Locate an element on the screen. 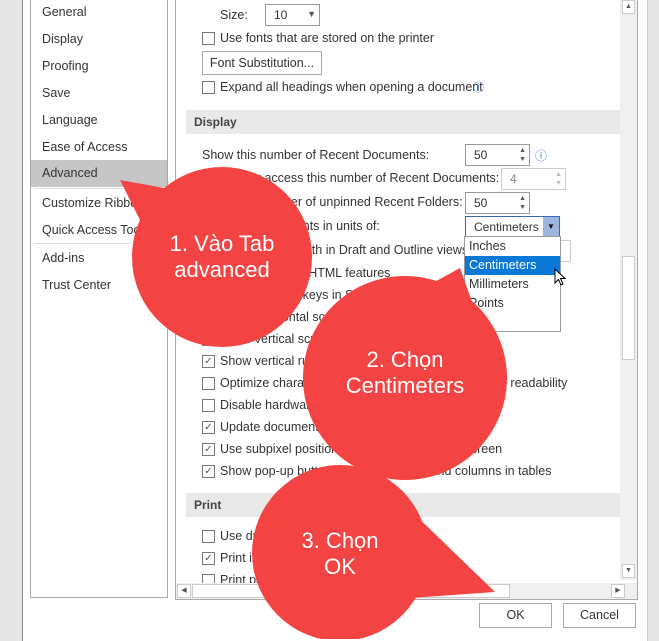  optimize-positioning-checkbox is located at coordinates (208, 383).